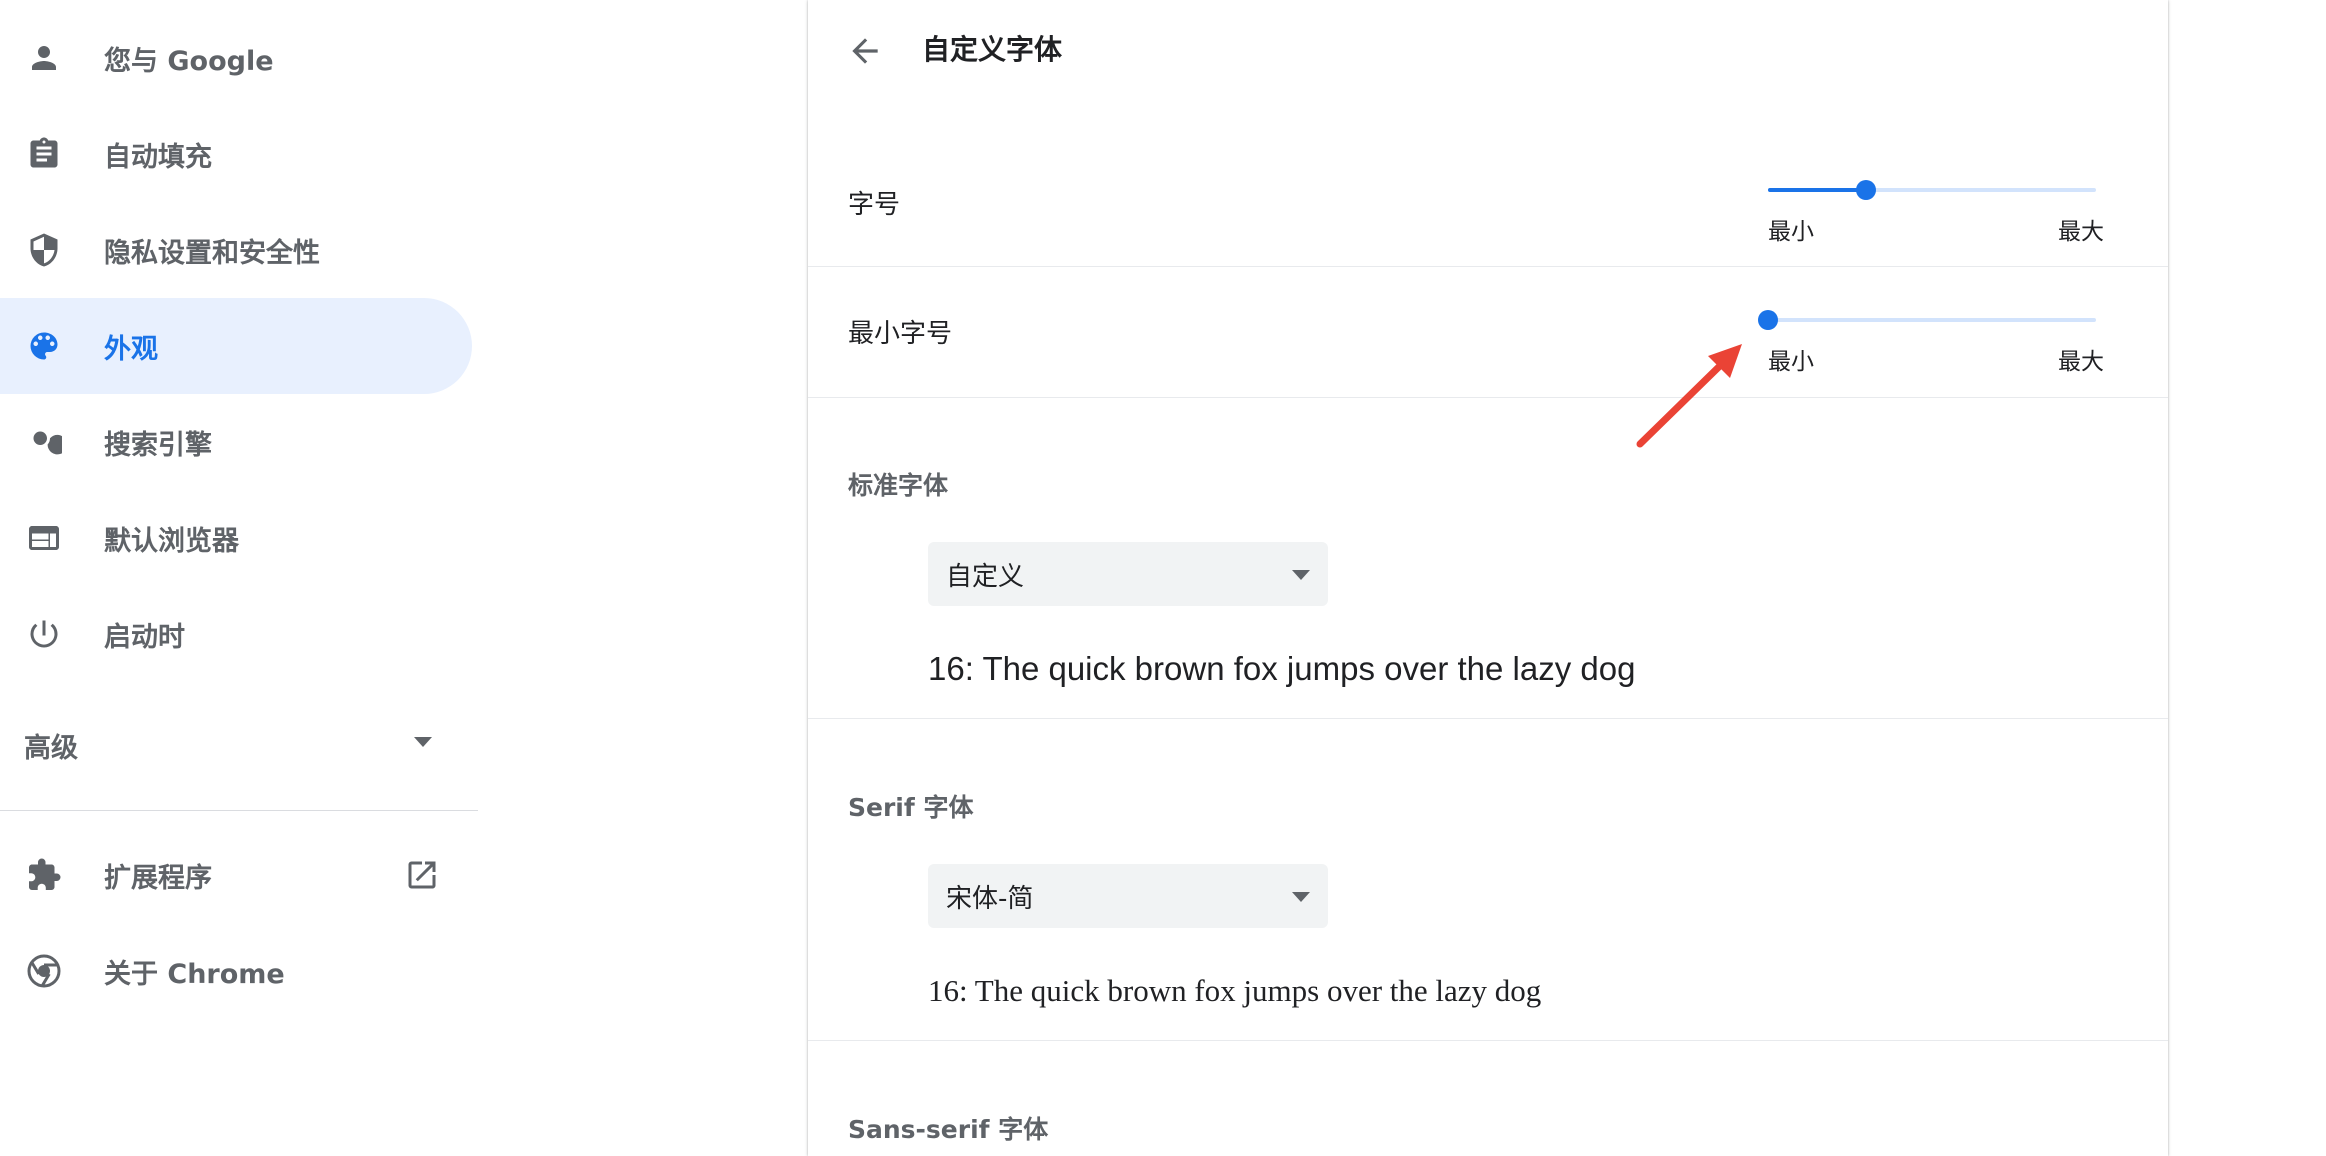 The height and width of the screenshot is (1156, 2326). I want to click on power-icon, so click(44, 634).